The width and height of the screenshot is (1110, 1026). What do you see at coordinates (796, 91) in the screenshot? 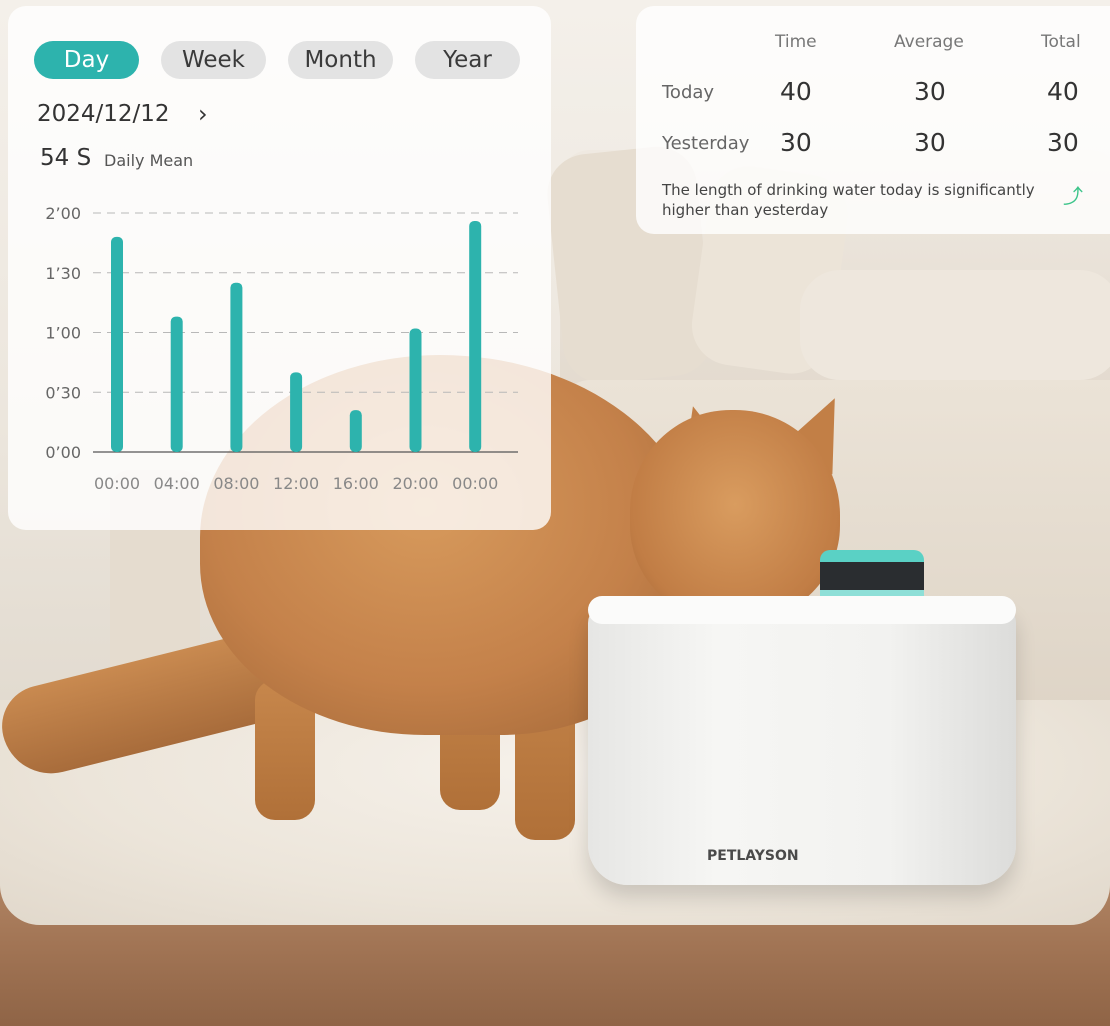
I see `today-time: 40` at bounding box center [796, 91].